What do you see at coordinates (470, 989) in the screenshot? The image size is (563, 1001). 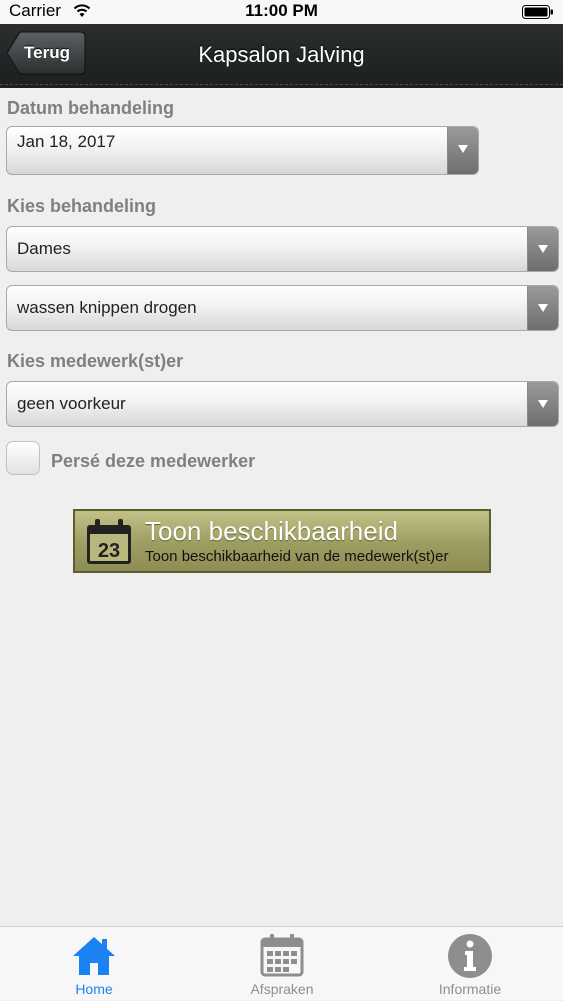 I see `tab-informatie-label: Informatie` at bounding box center [470, 989].